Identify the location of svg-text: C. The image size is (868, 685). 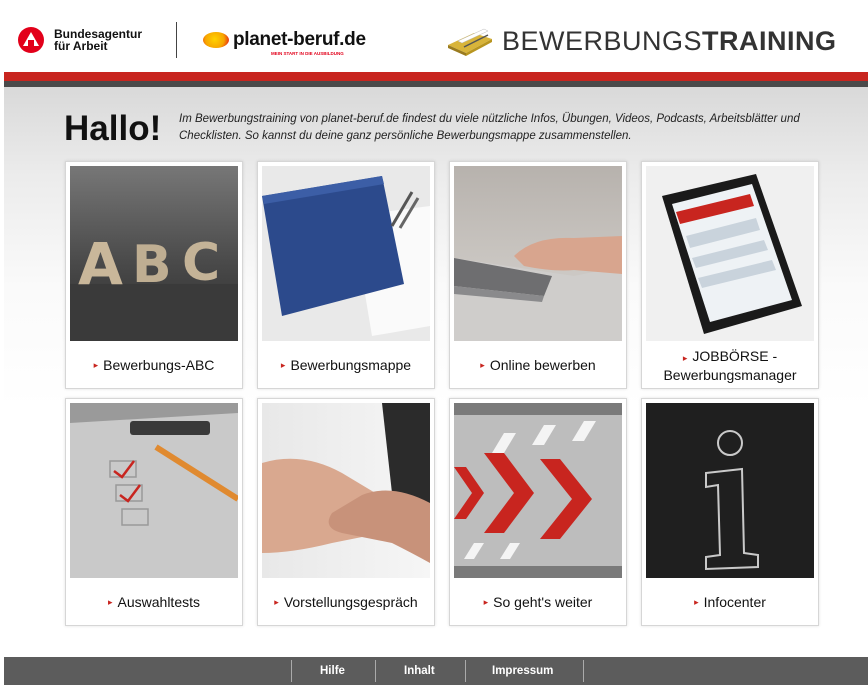
(201, 263).